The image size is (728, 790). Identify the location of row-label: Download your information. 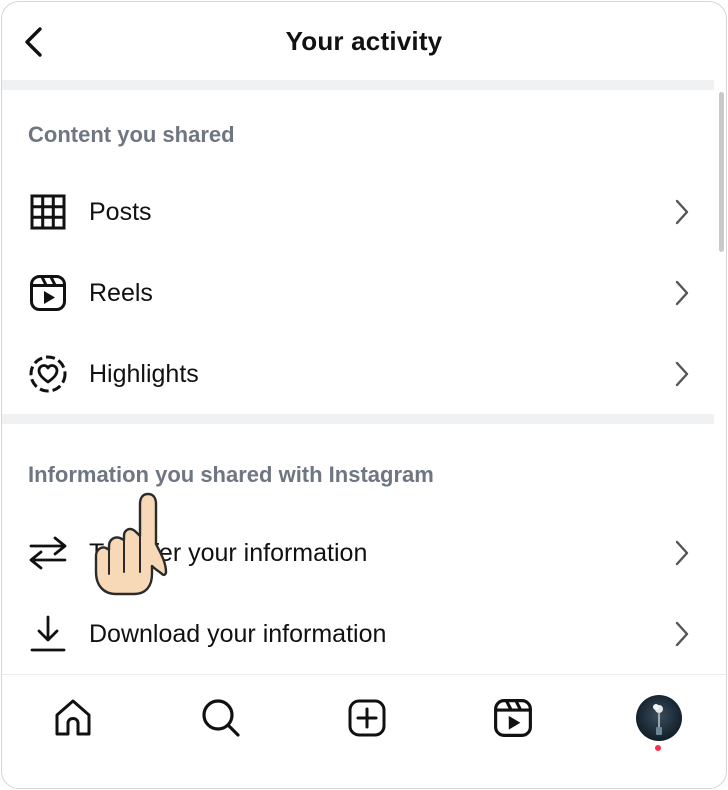
(238, 633).